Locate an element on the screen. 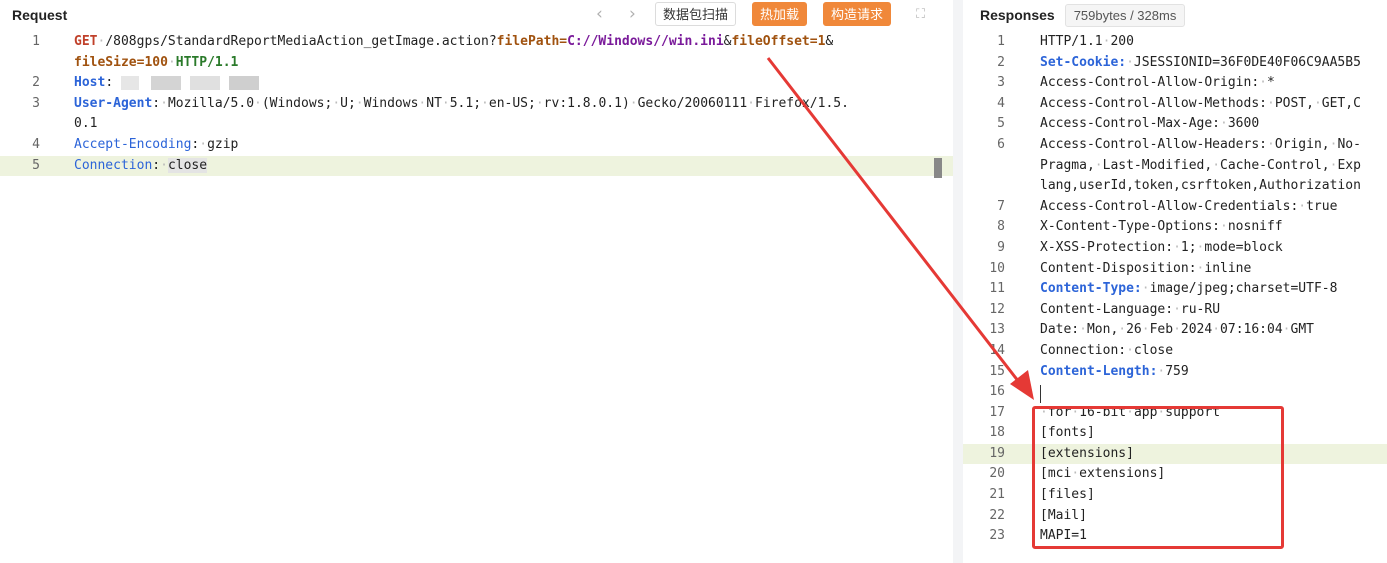 The width and height of the screenshot is (1387, 563). code-line: 14 Connection:·close is located at coordinates (1081, 350).